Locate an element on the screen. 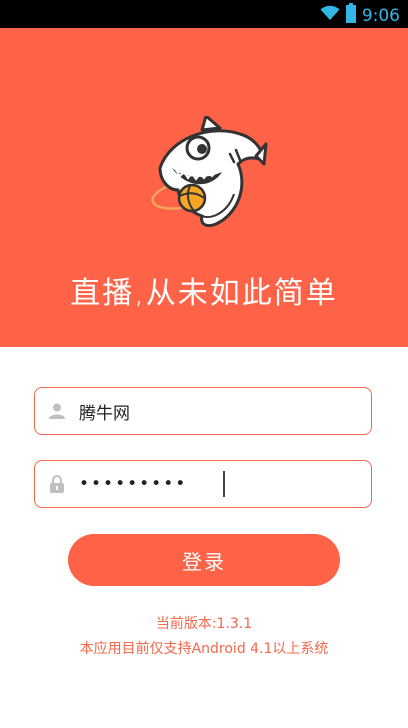  user-icon is located at coordinates (57, 411).